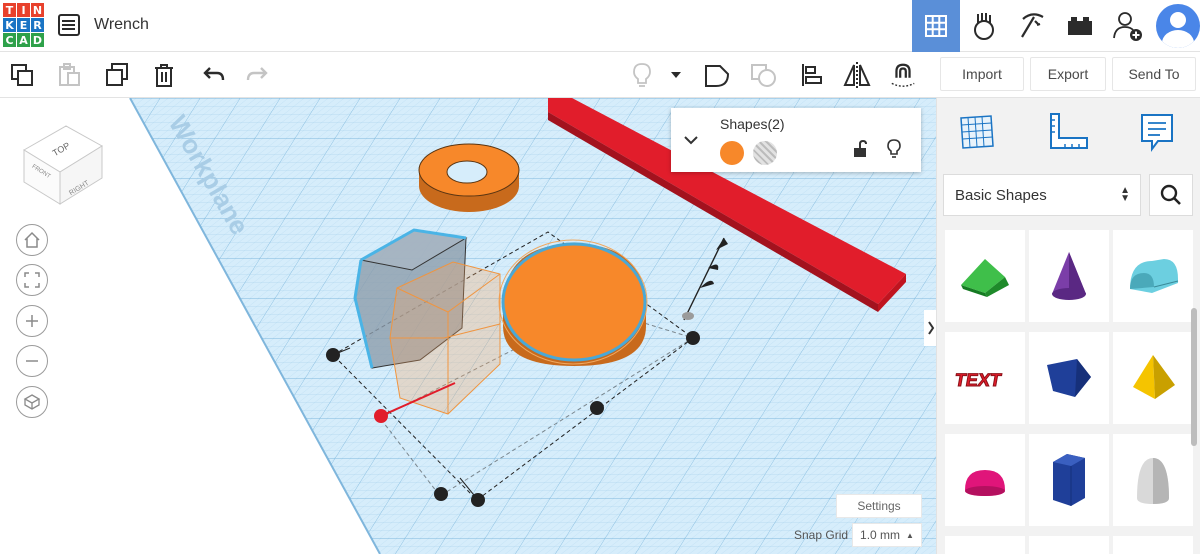 This screenshot has width=1200, height=554. I want to click on send-to-button: Send To, so click(1154, 74).